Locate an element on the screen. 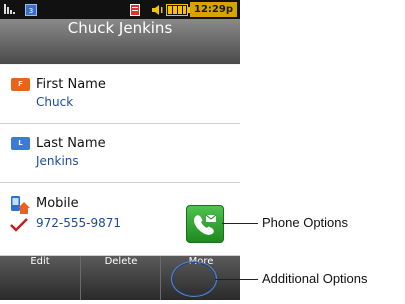  edit-button: Edit is located at coordinates (40, 278).